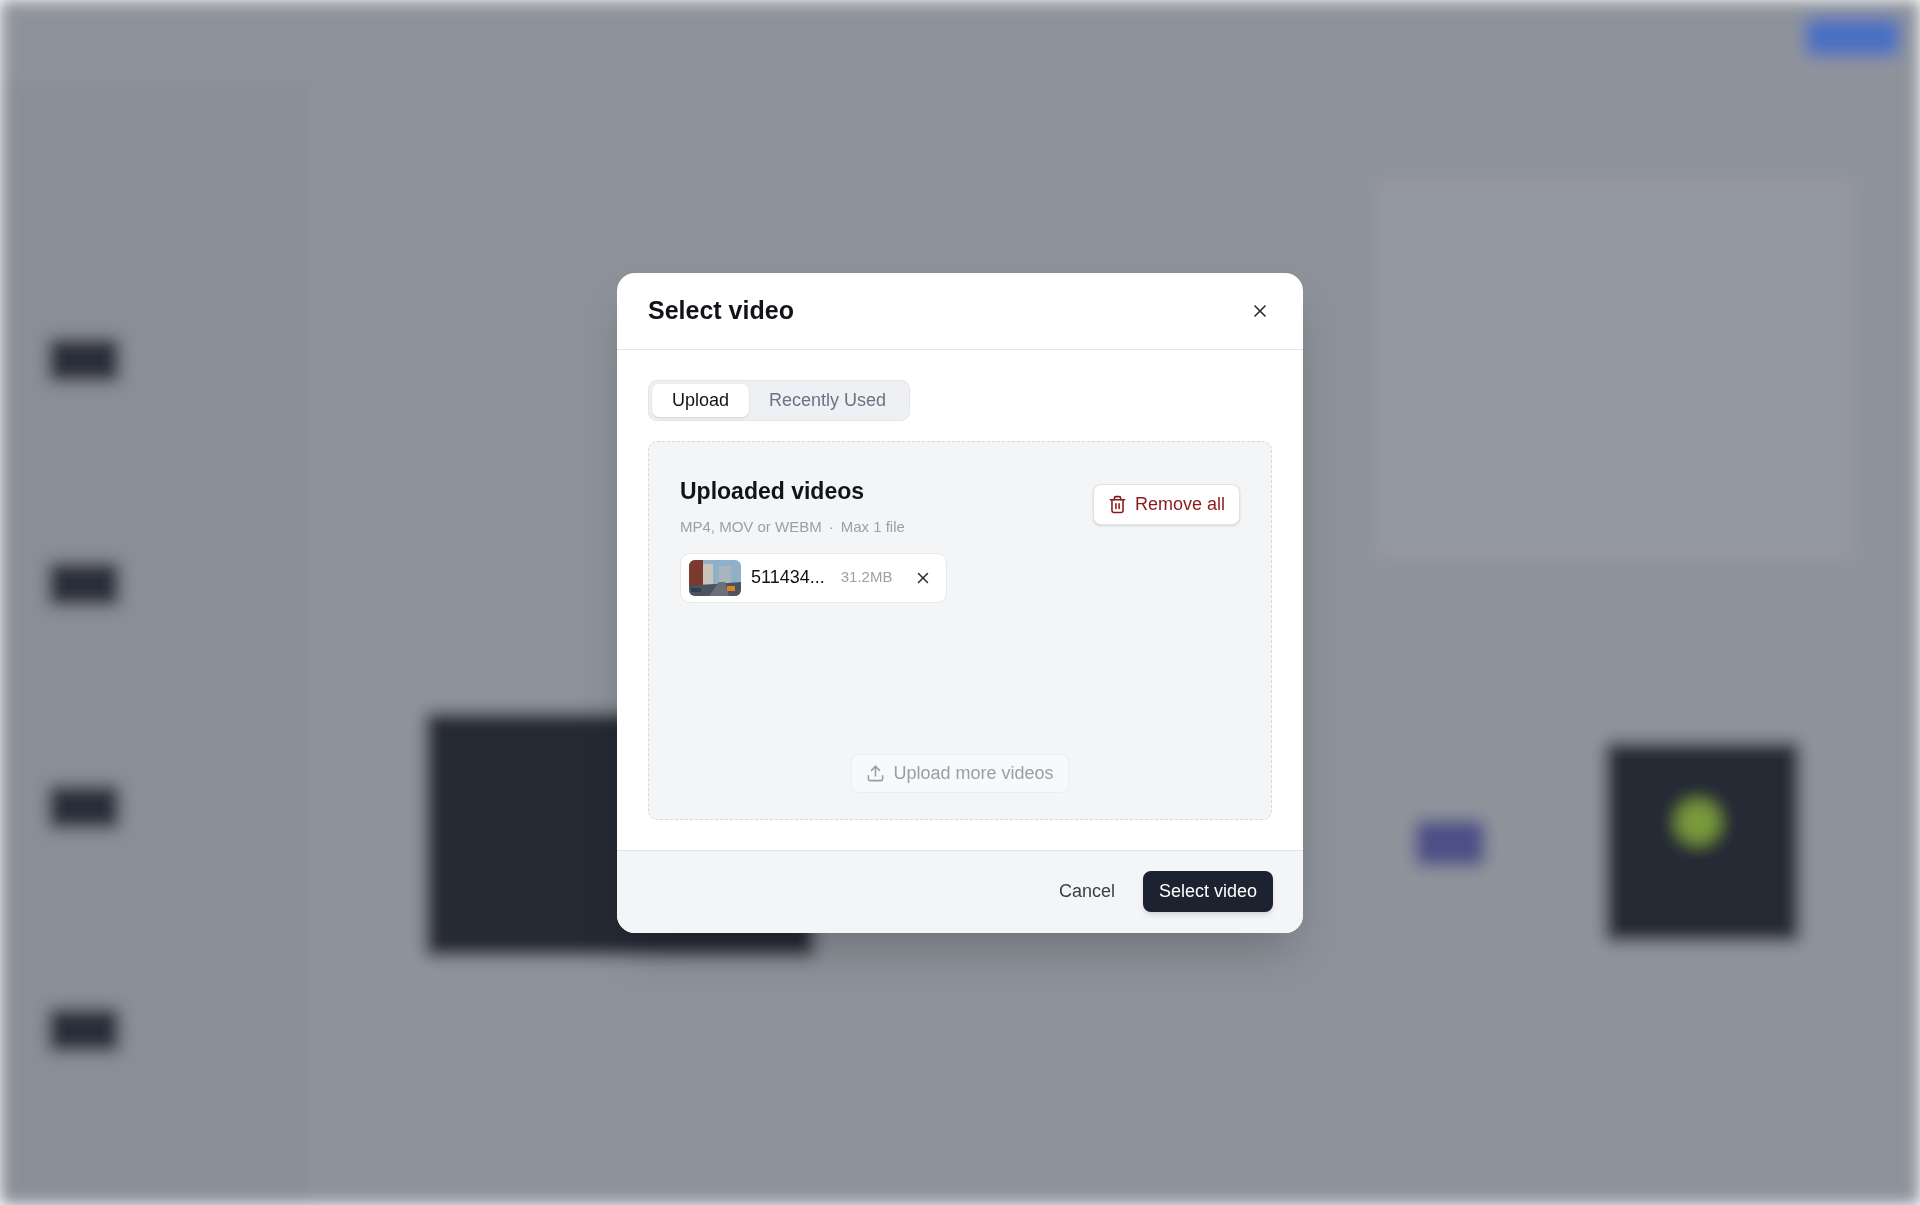 This screenshot has height=1205, width=1920. I want to click on cancel-button: Cancel, so click(1086, 891).